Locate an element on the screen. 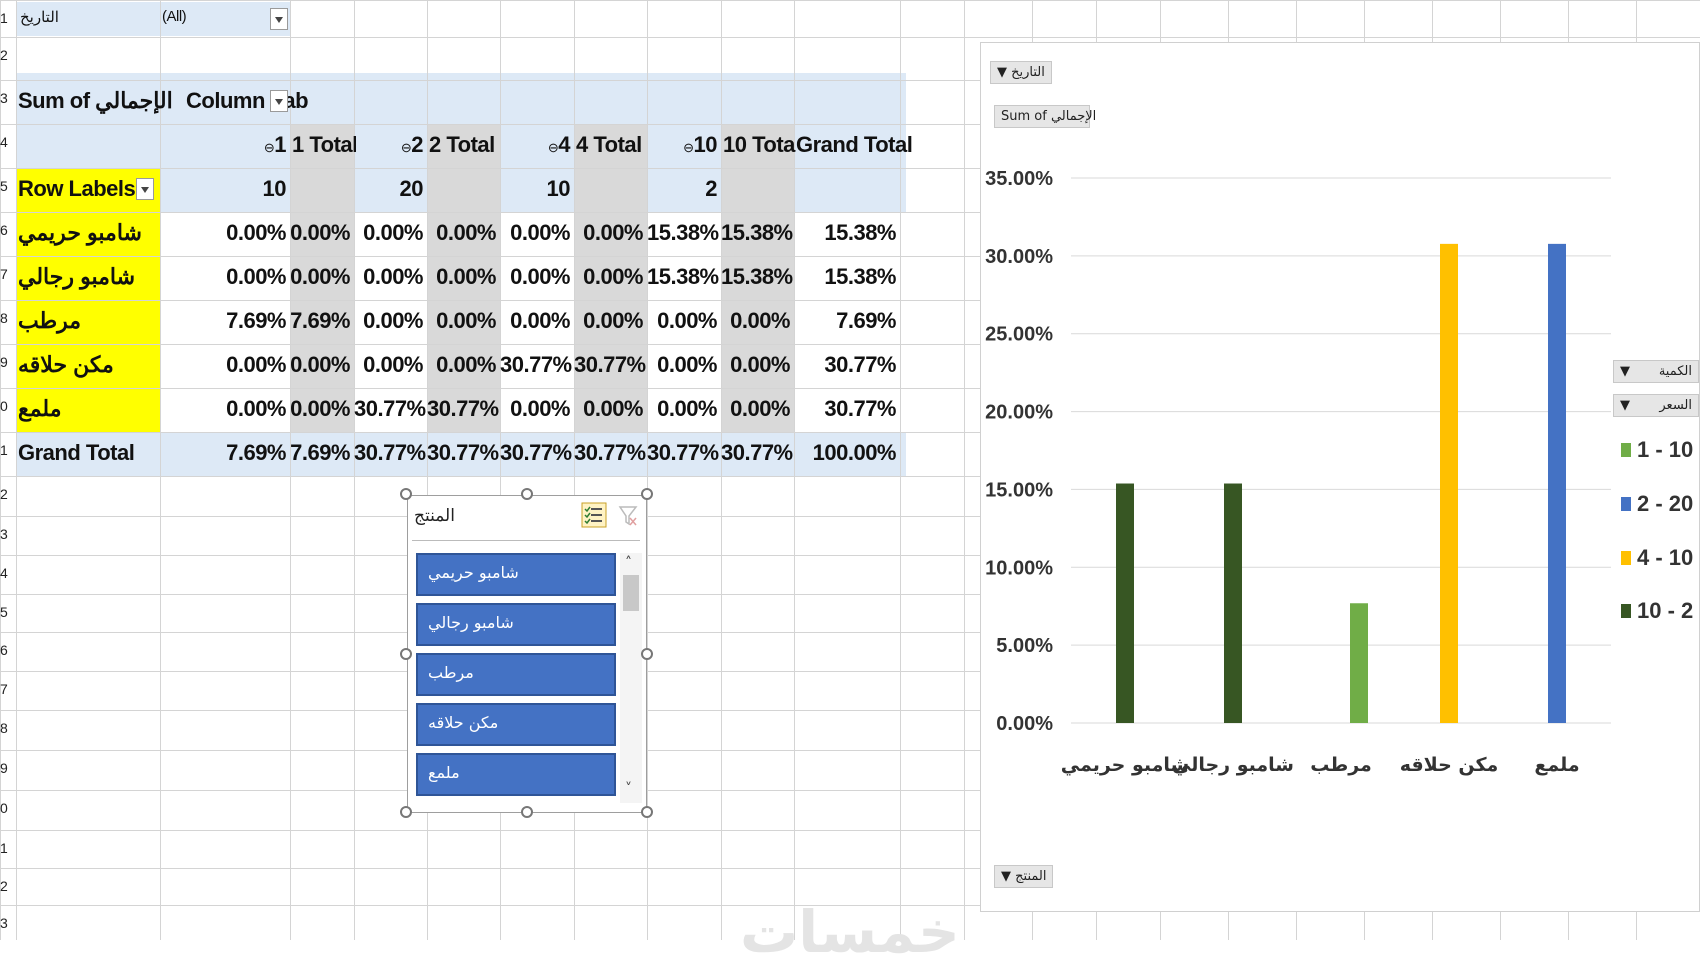 Image resolution: width=1700 pixels, height=970 pixels. slicer-scrollbar: ˄ ˅ is located at coordinates (631, 678).